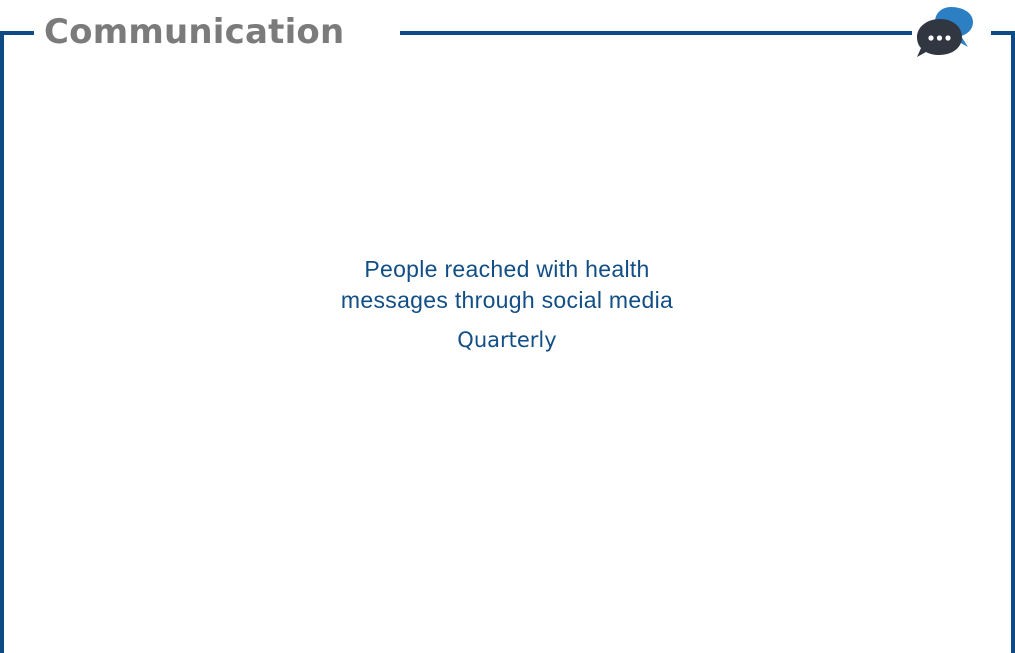 This screenshot has height=653, width=1015. What do you see at coordinates (507, 340) in the screenshot?
I see `indicator-frequency: Quarterly` at bounding box center [507, 340].